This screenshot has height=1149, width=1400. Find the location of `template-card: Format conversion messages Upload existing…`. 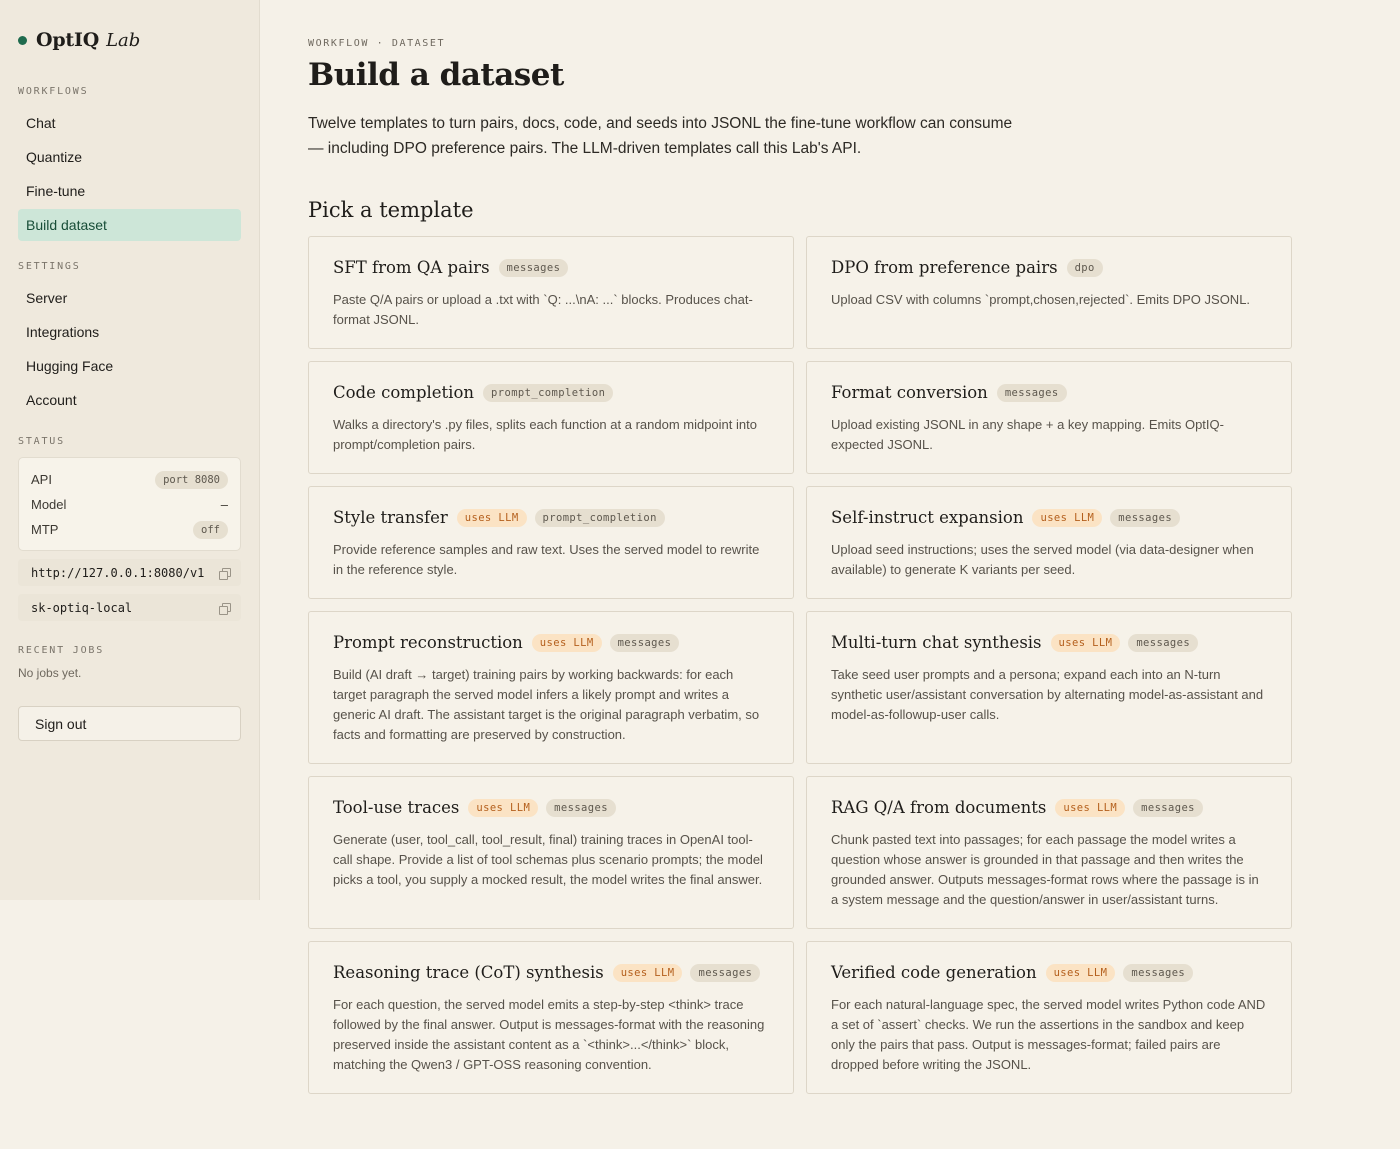

template-card: Format conversion messages Upload existing… is located at coordinates (1049, 417).